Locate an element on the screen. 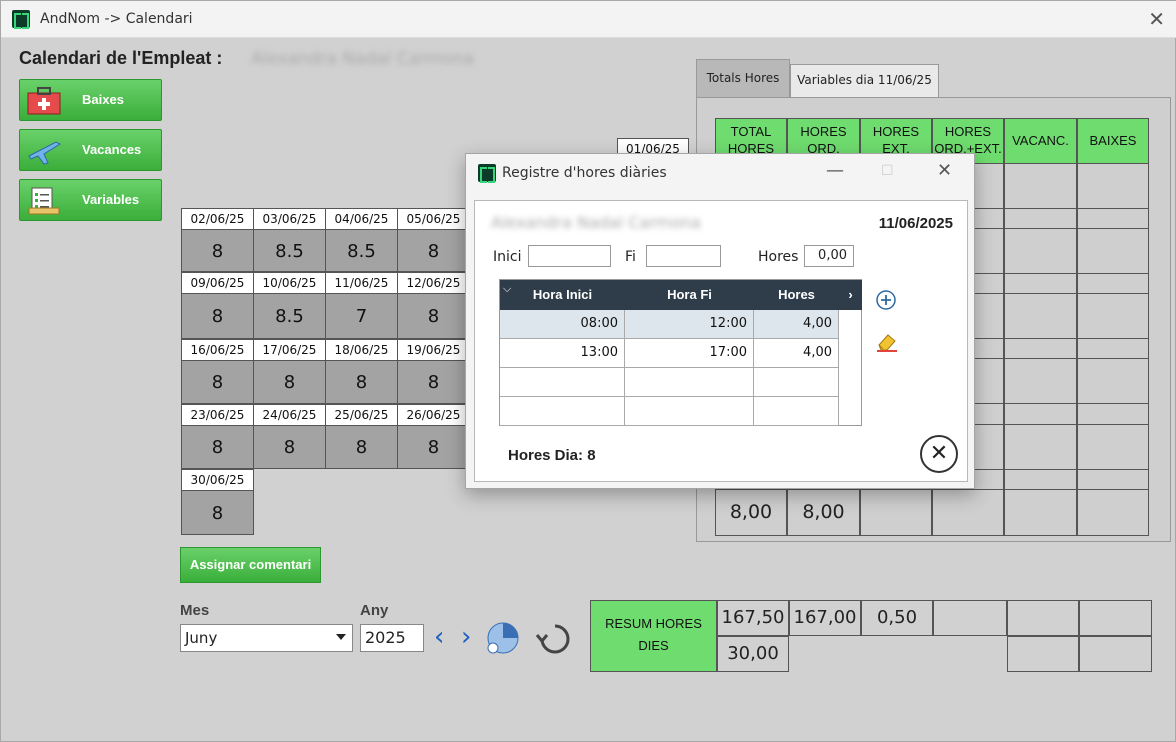  calendar-date: 26/06/25 is located at coordinates (433, 415).